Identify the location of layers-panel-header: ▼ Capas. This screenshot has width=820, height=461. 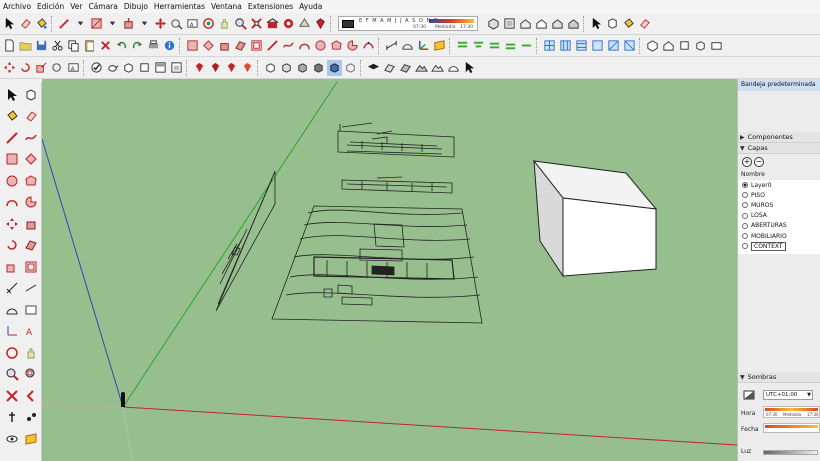
(779, 148).